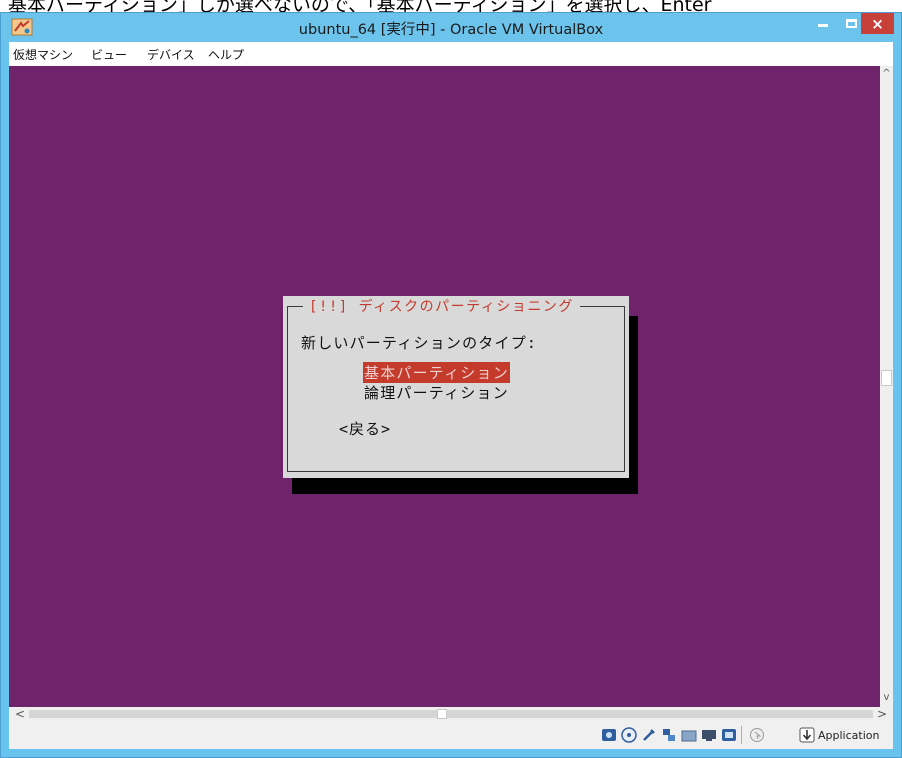 The image size is (902, 758). Describe the element at coordinates (441, 306) in the screenshot. I see `dialog-title: [!!] ディスクのパーティショニング` at that location.